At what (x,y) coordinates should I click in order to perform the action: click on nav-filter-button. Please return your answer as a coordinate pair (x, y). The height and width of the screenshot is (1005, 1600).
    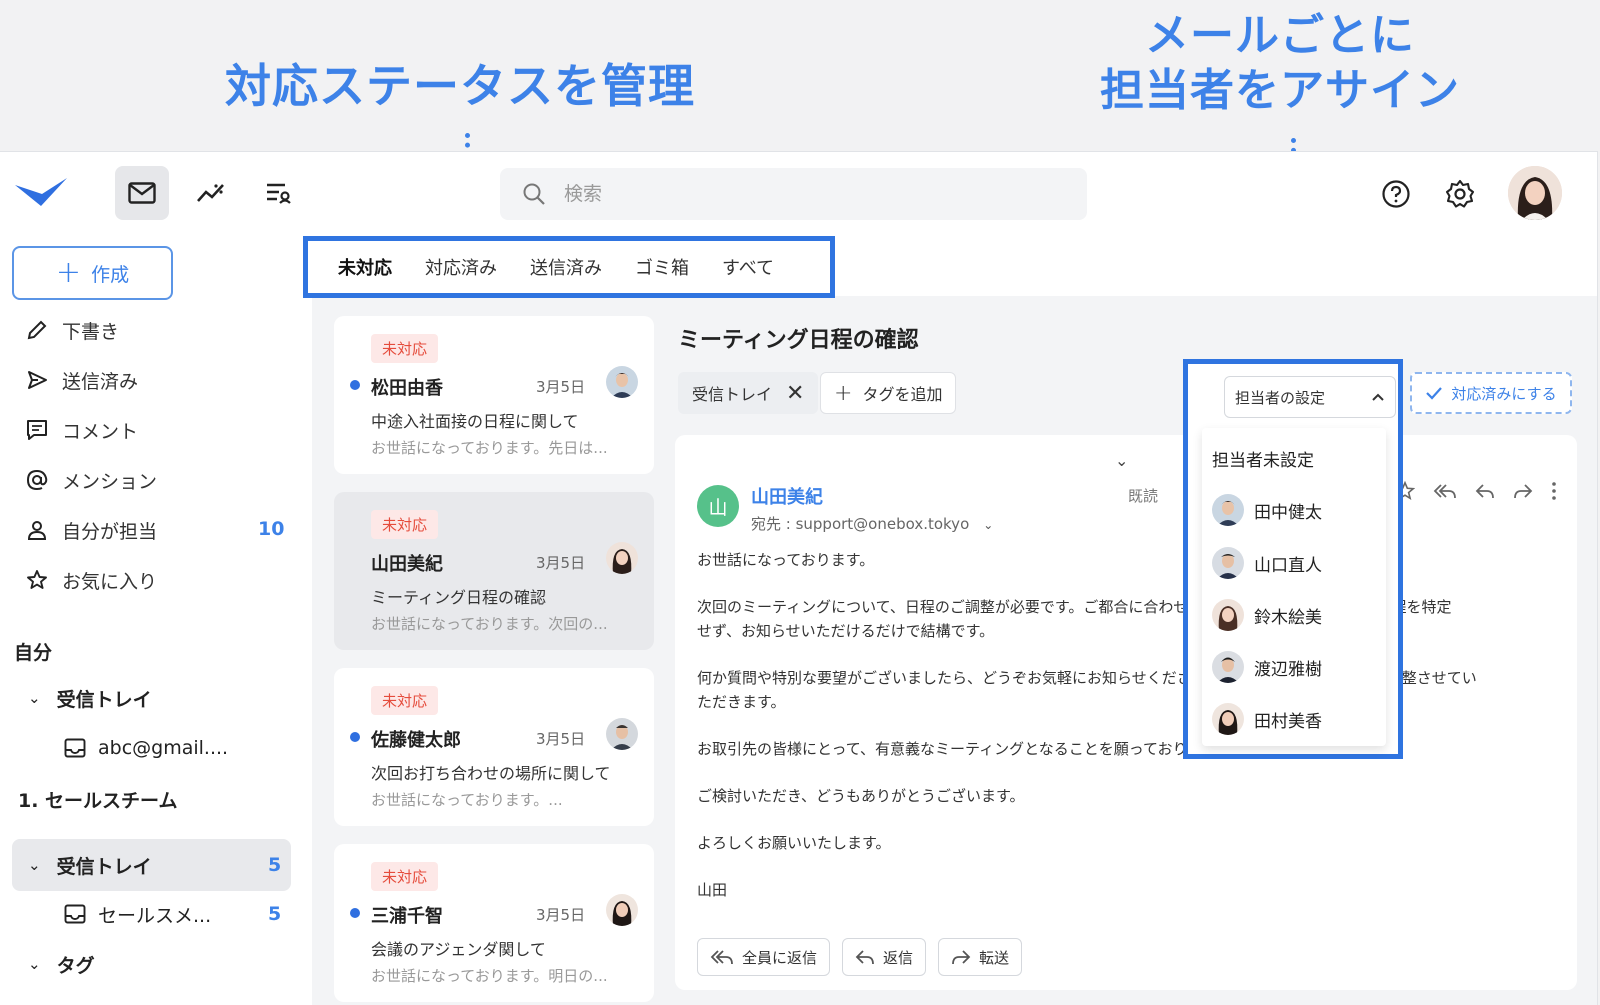
    Looking at the image, I should click on (279, 193).